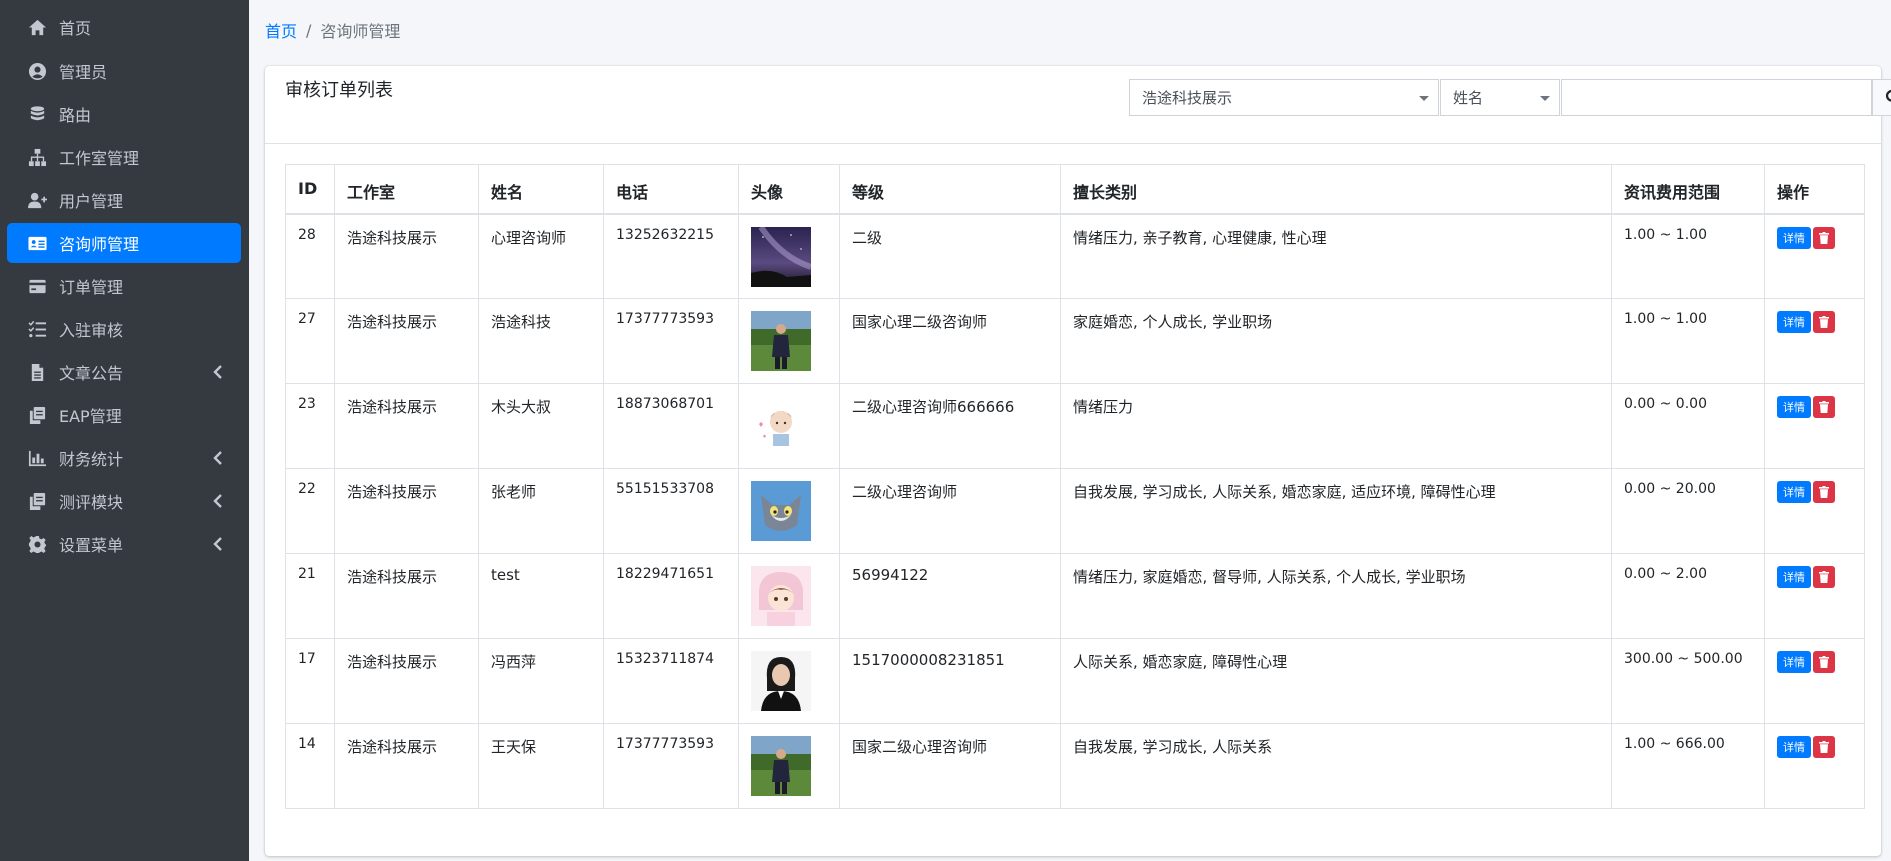  Describe the element at coordinates (339, 90) in the screenshot. I see `card-title: 审核订单列表` at that location.